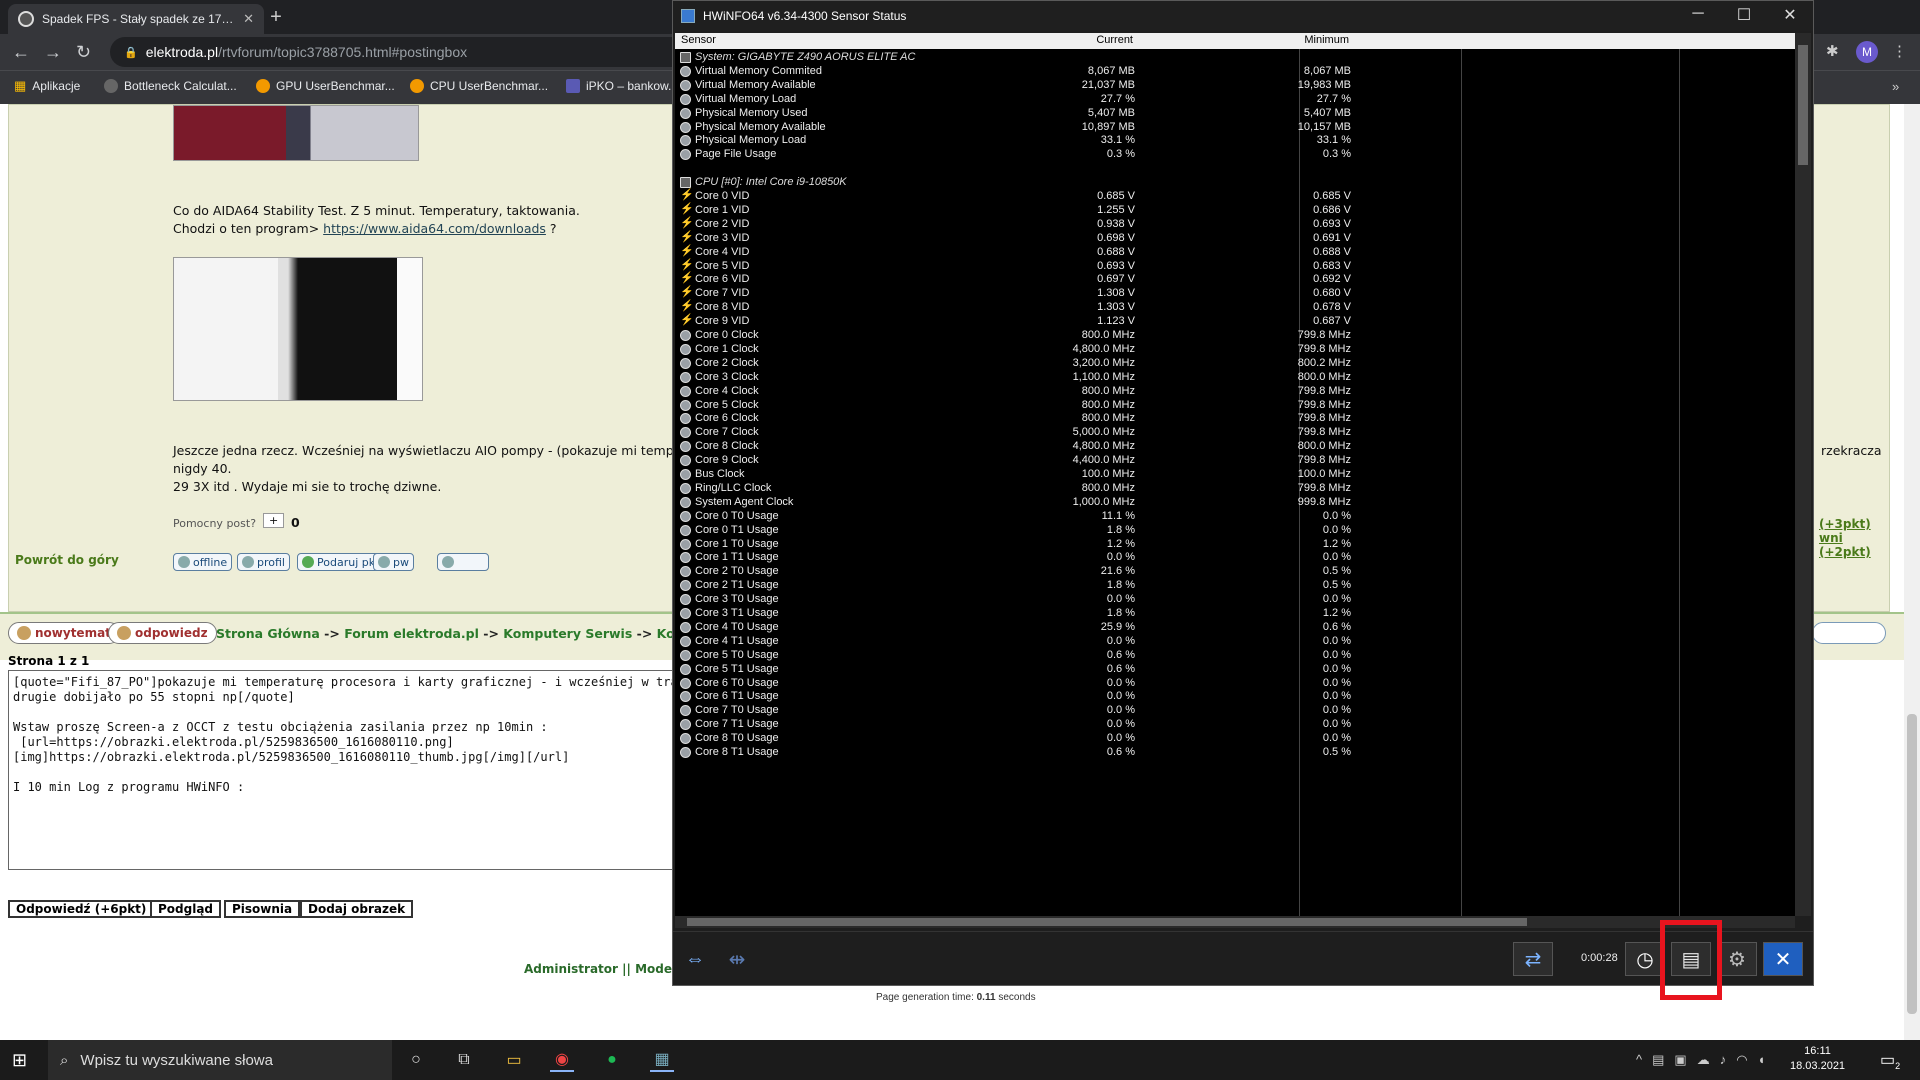 The height and width of the screenshot is (1080, 1920). Describe the element at coordinates (1817, 1059) in the screenshot. I see `taskbar-clock: 16:11 18.03.2021` at that location.